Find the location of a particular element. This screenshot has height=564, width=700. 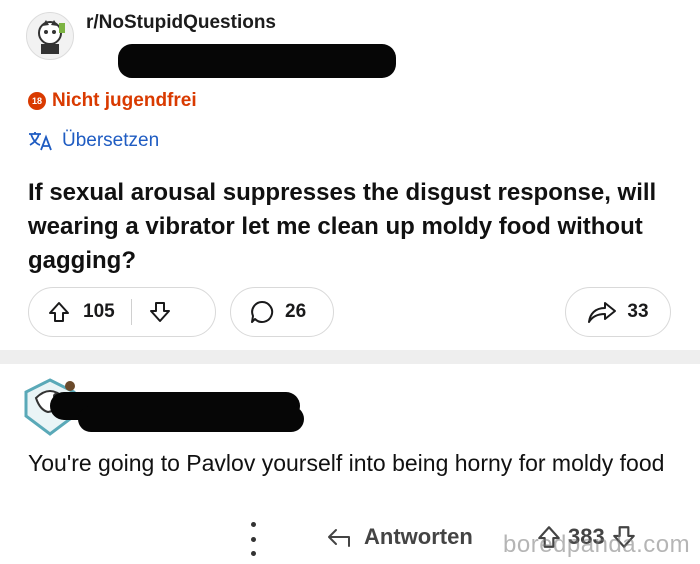

nsfw-18-icon: 18 is located at coordinates (37, 101).